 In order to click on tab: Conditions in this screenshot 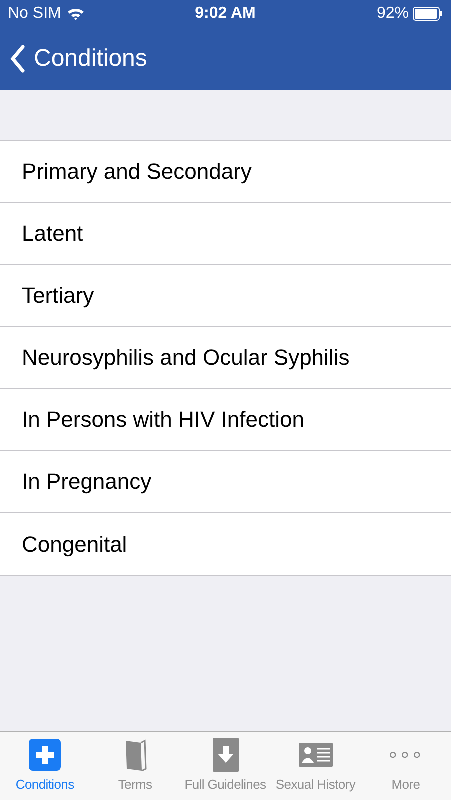, I will do `click(45, 766)`.